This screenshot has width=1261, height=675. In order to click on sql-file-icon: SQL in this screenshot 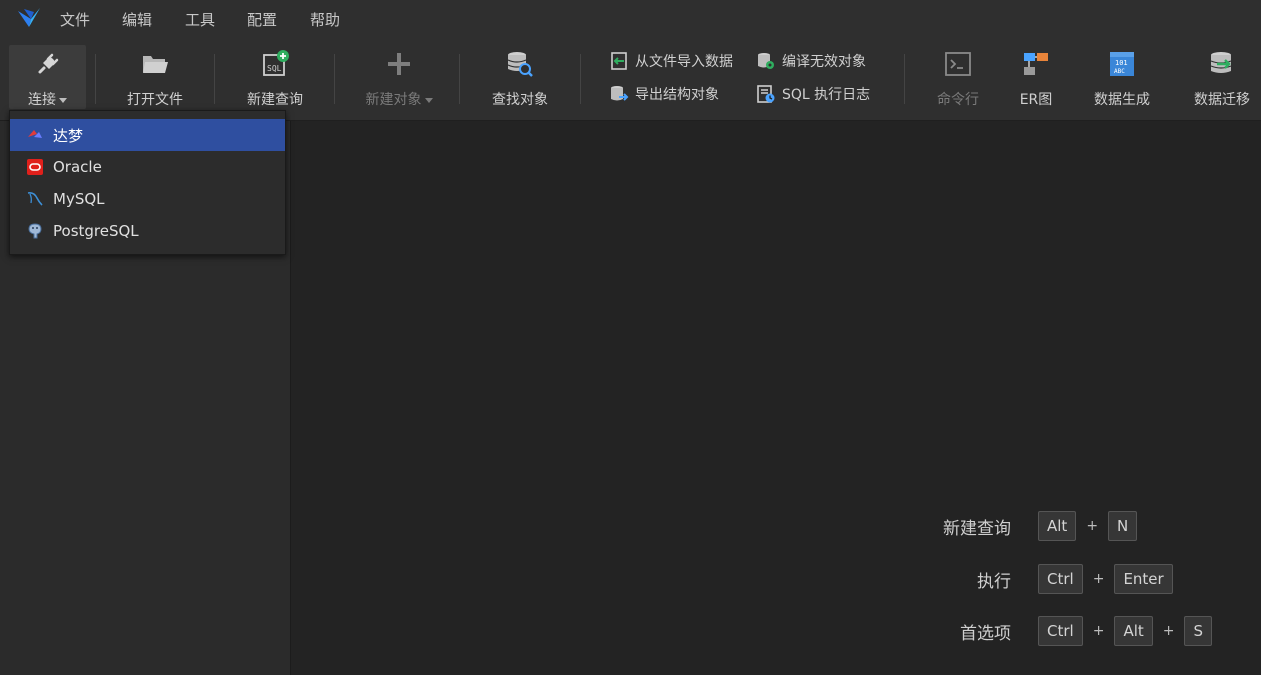, I will do `click(275, 64)`.